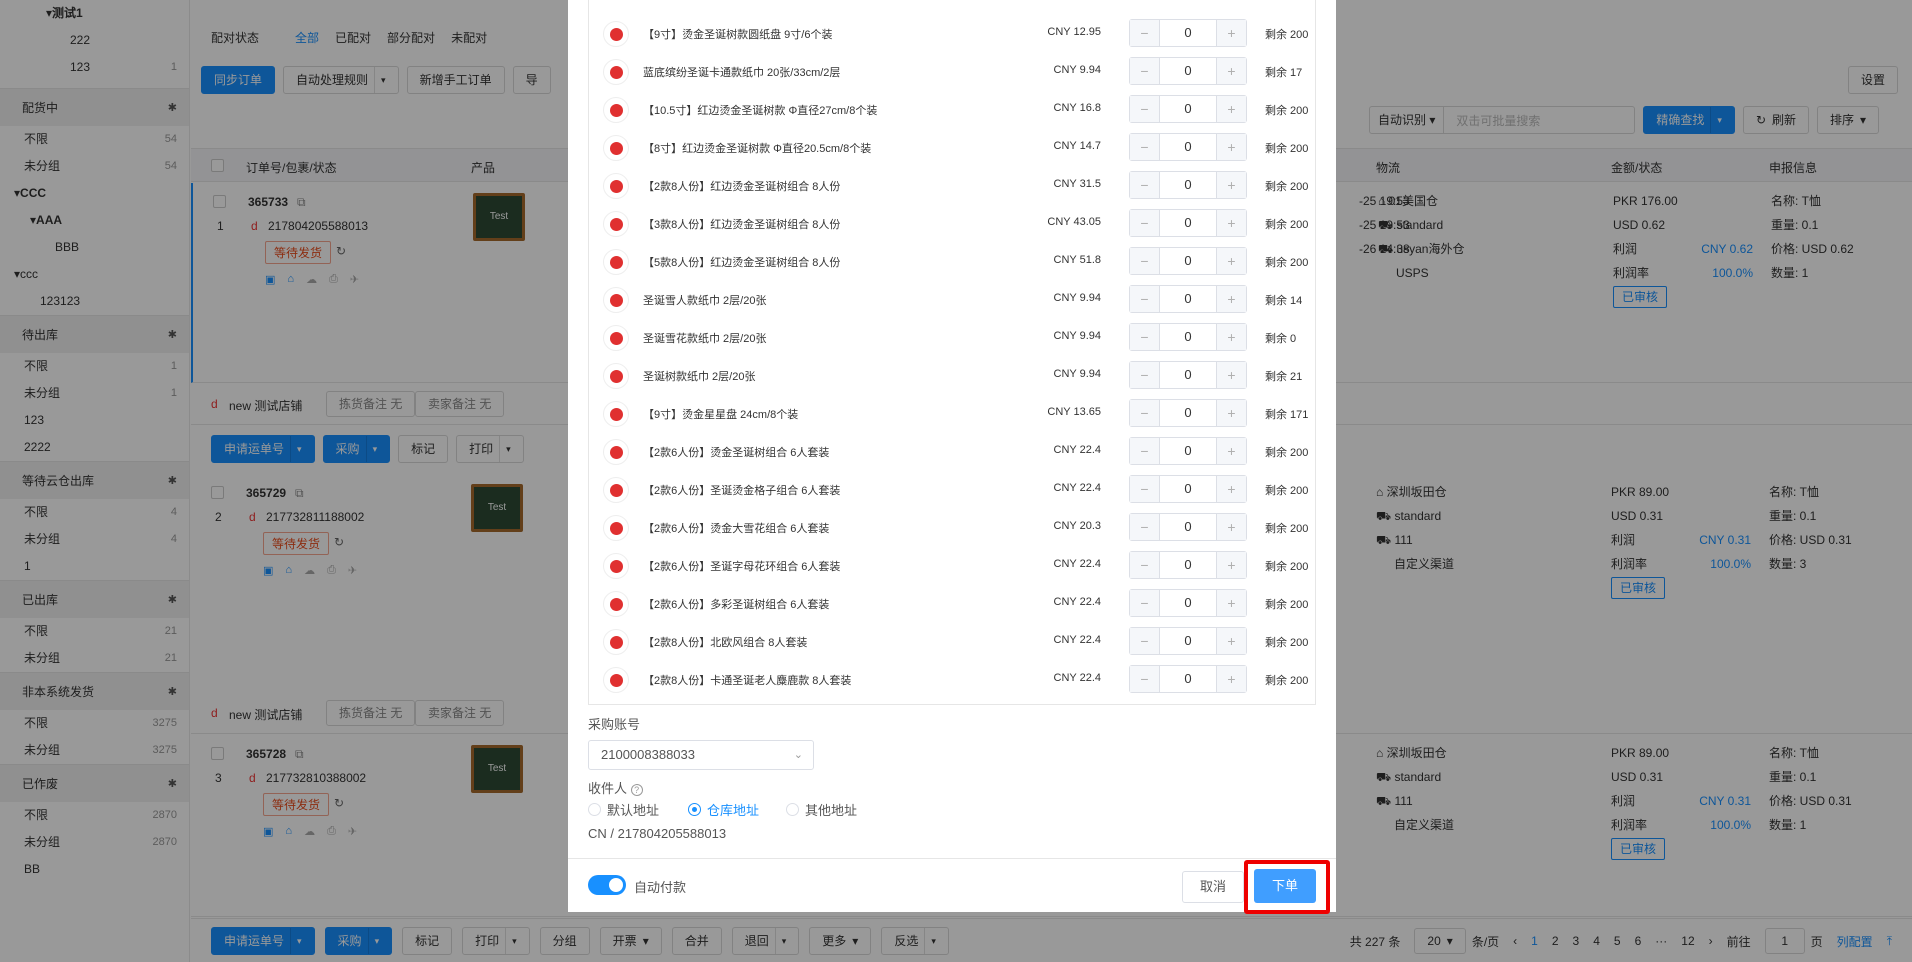  What do you see at coordinates (1077, 602) in the screenshot?
I see `product-price: CNY 22.4` at bounding box center [1077, 602].